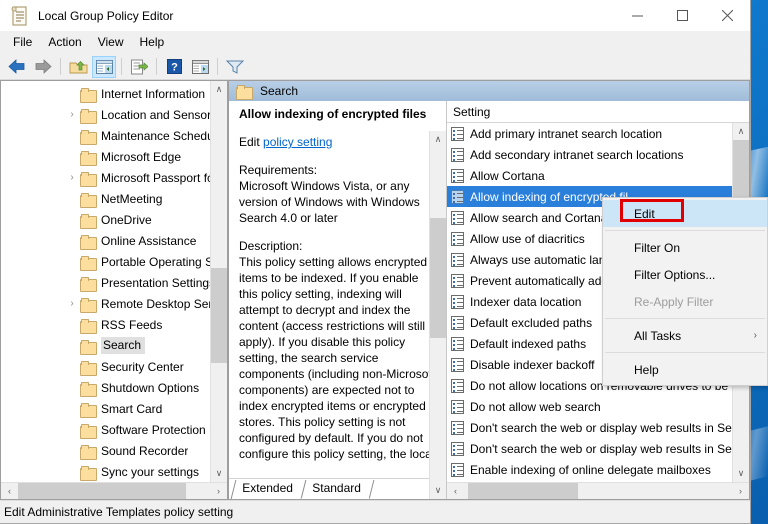 Image resolution: width=768 pixels, height=524 pixels. What do you see at coordinates (114, 366) in the screenshot?
I see `tree-item: Security Center` at bounding box center [114, 366].